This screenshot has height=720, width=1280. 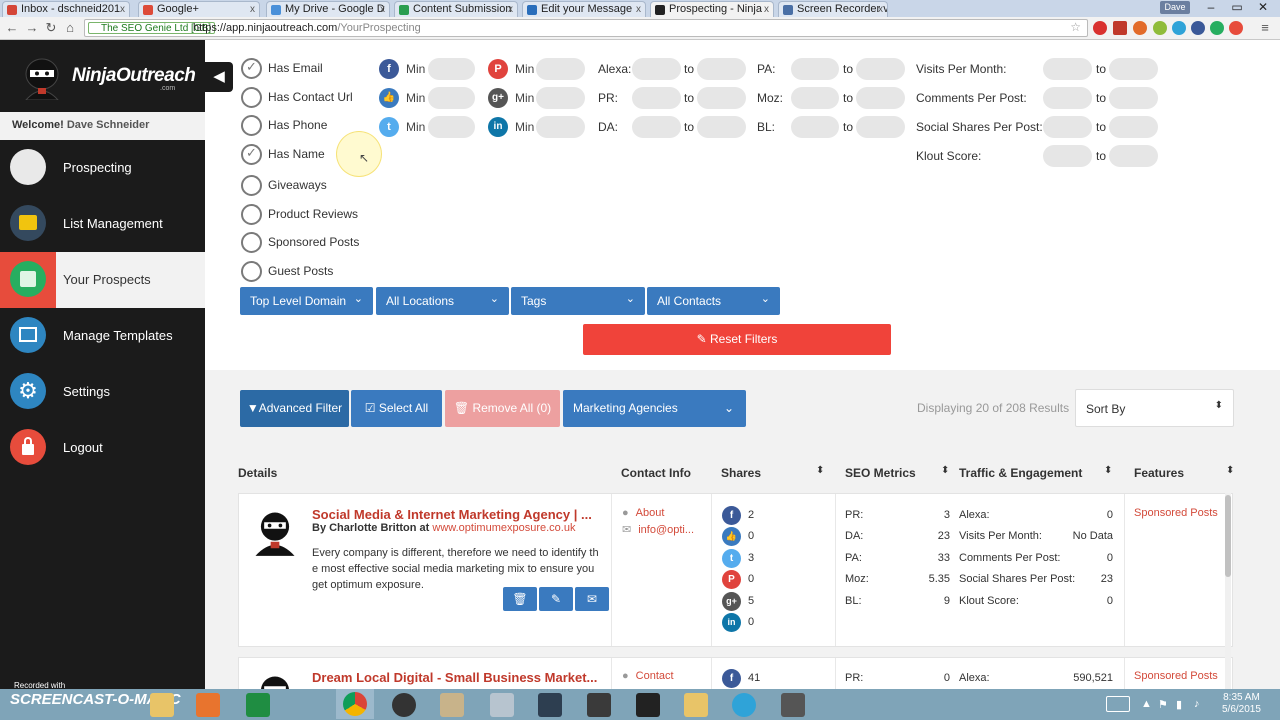 I want to click on forward-icon: →, so click(x=32, y=28).